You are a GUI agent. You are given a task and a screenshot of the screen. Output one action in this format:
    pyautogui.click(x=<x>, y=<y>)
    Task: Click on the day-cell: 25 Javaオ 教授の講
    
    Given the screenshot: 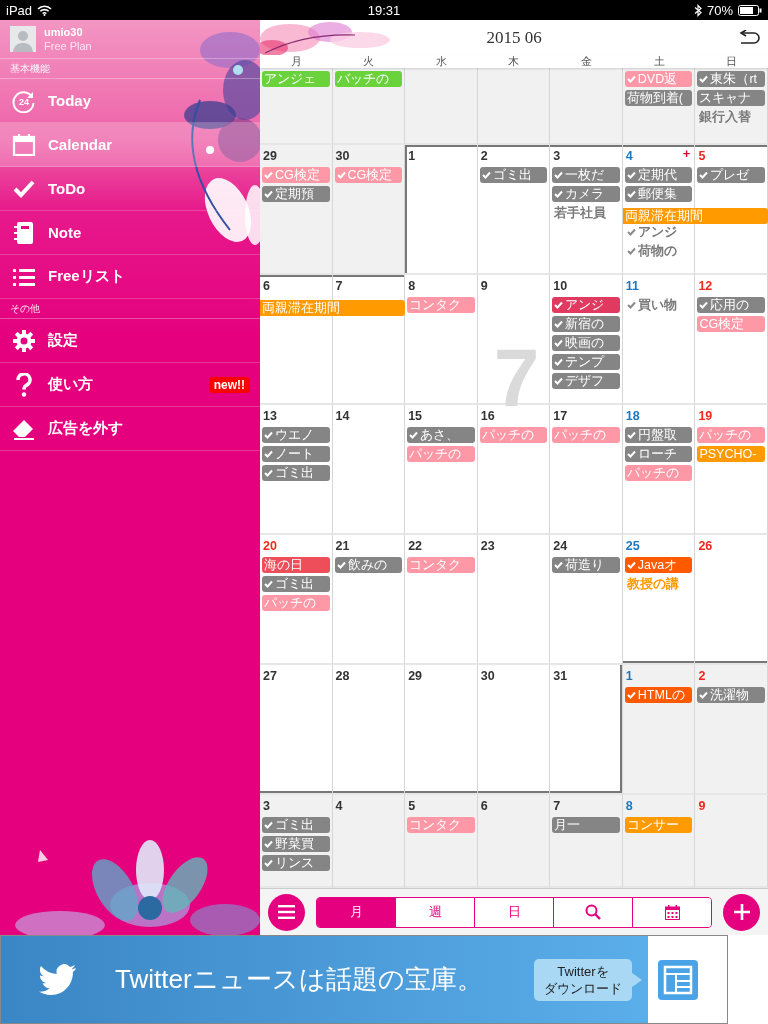 What is the action you would take?
    pyautogui.click(x=659, y=600)
    